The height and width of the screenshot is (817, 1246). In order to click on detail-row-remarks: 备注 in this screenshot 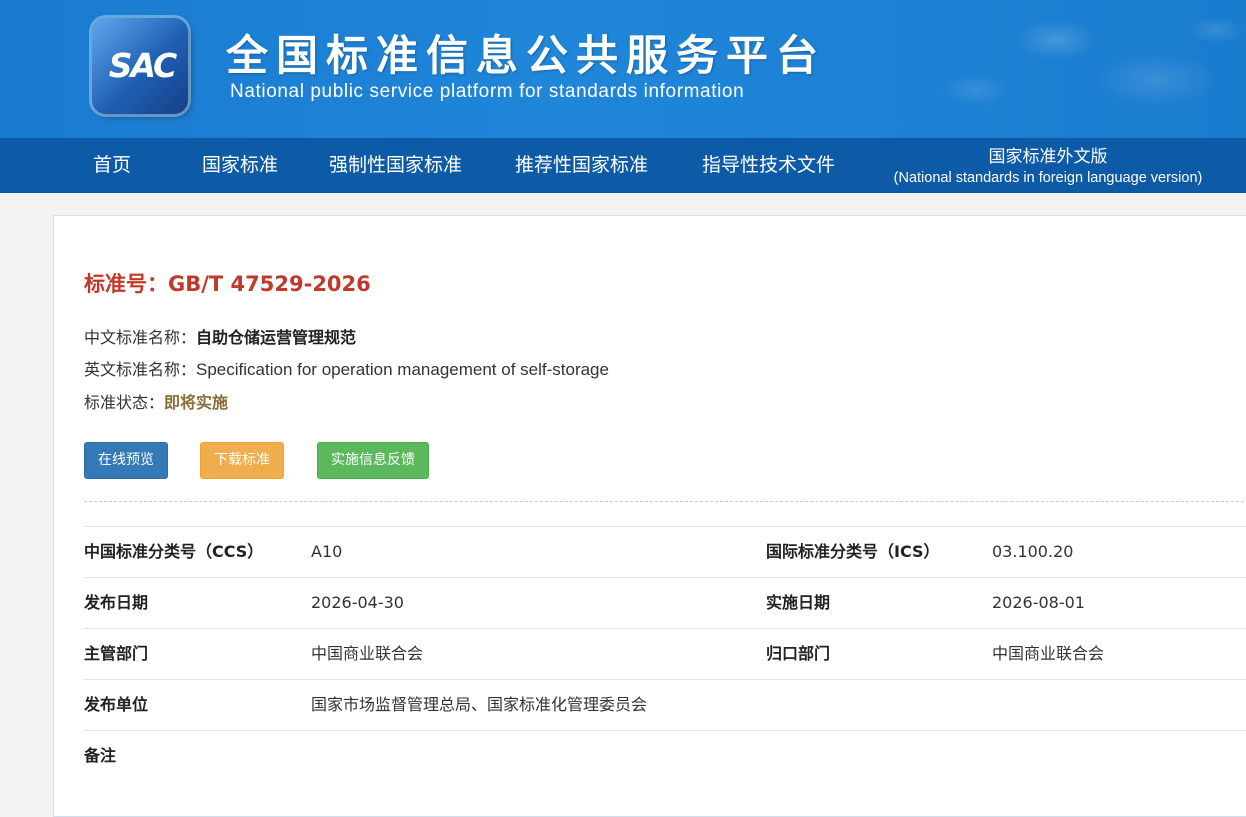, I will do `click(665, 755)`.